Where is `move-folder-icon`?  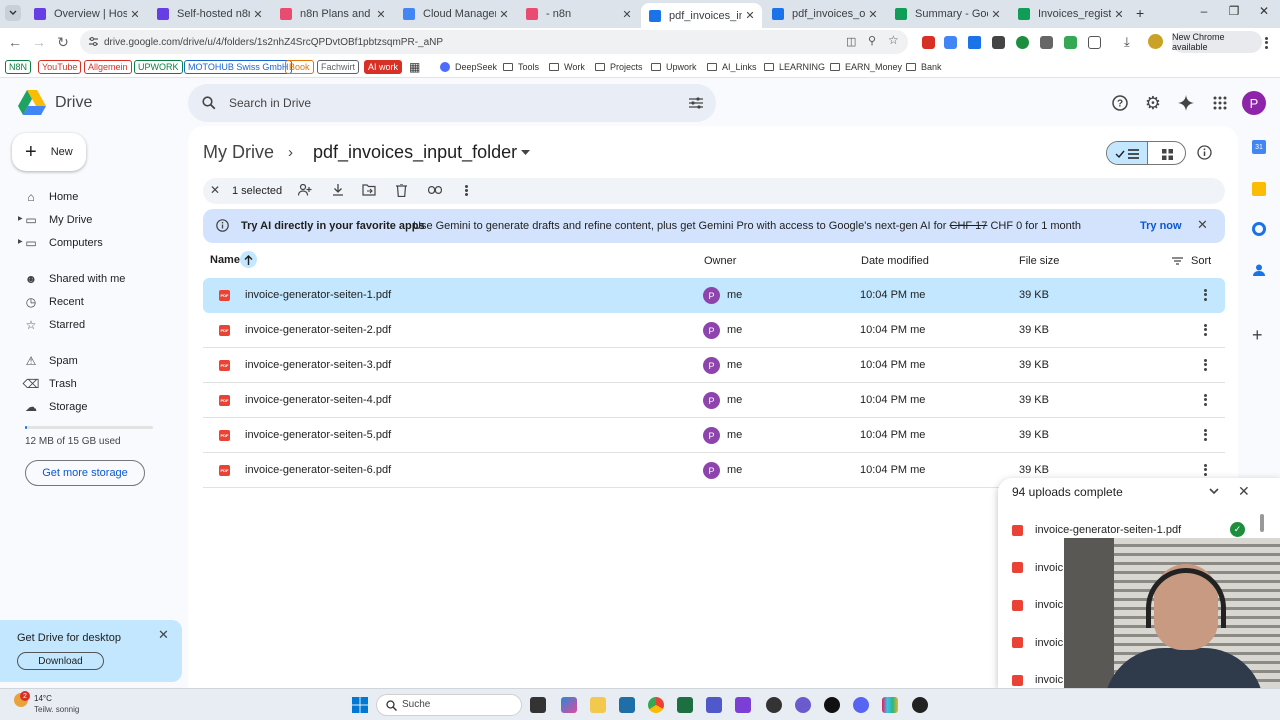 move-folder-icon is located at coordinates (369, 190).